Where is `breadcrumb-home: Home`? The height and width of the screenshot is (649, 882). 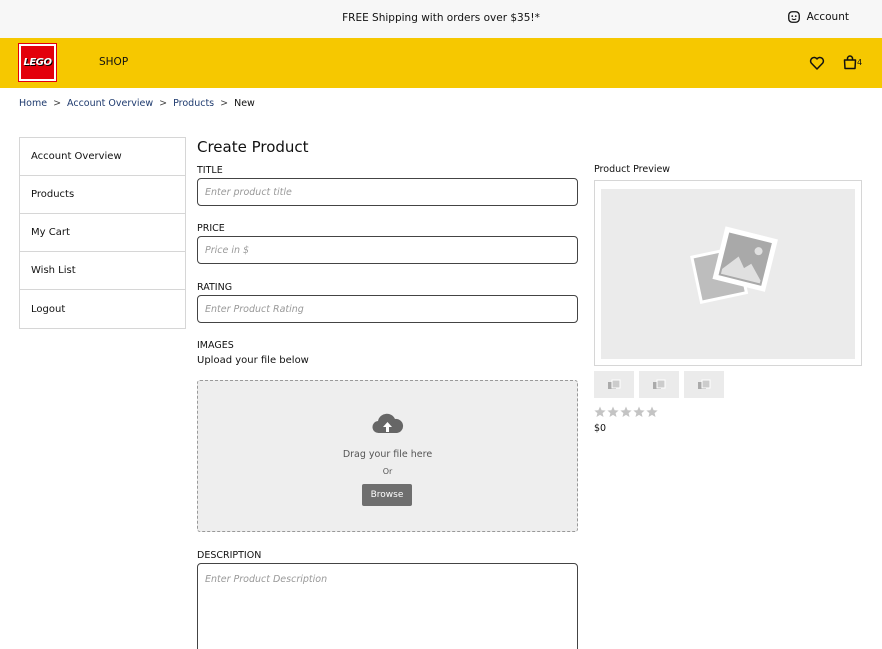 breadcrumb-home: Home is located at coordinates (33, 103).